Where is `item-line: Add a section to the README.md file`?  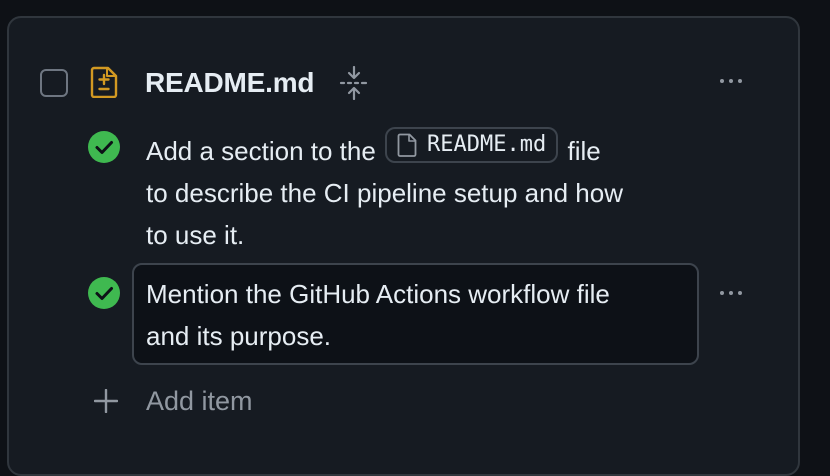
item-line: Add a section to the README.md file is located at coordinates (426, 149).